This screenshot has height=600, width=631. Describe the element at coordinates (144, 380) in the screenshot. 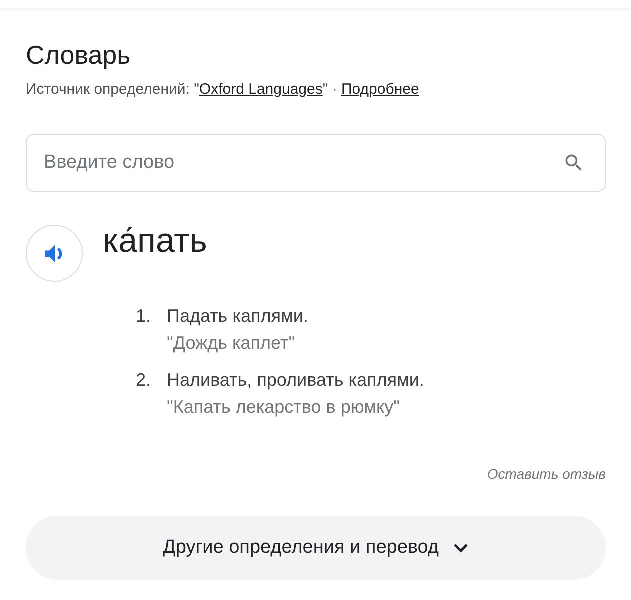

I see `definition-number: 2.` at that location.